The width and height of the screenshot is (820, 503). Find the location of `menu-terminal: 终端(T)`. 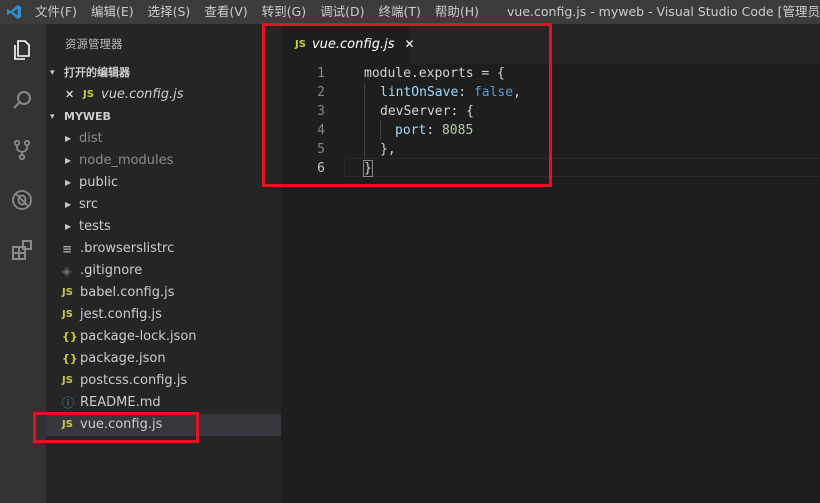

menu-terminal: 终端(T) is located at coordinates (399, 12).